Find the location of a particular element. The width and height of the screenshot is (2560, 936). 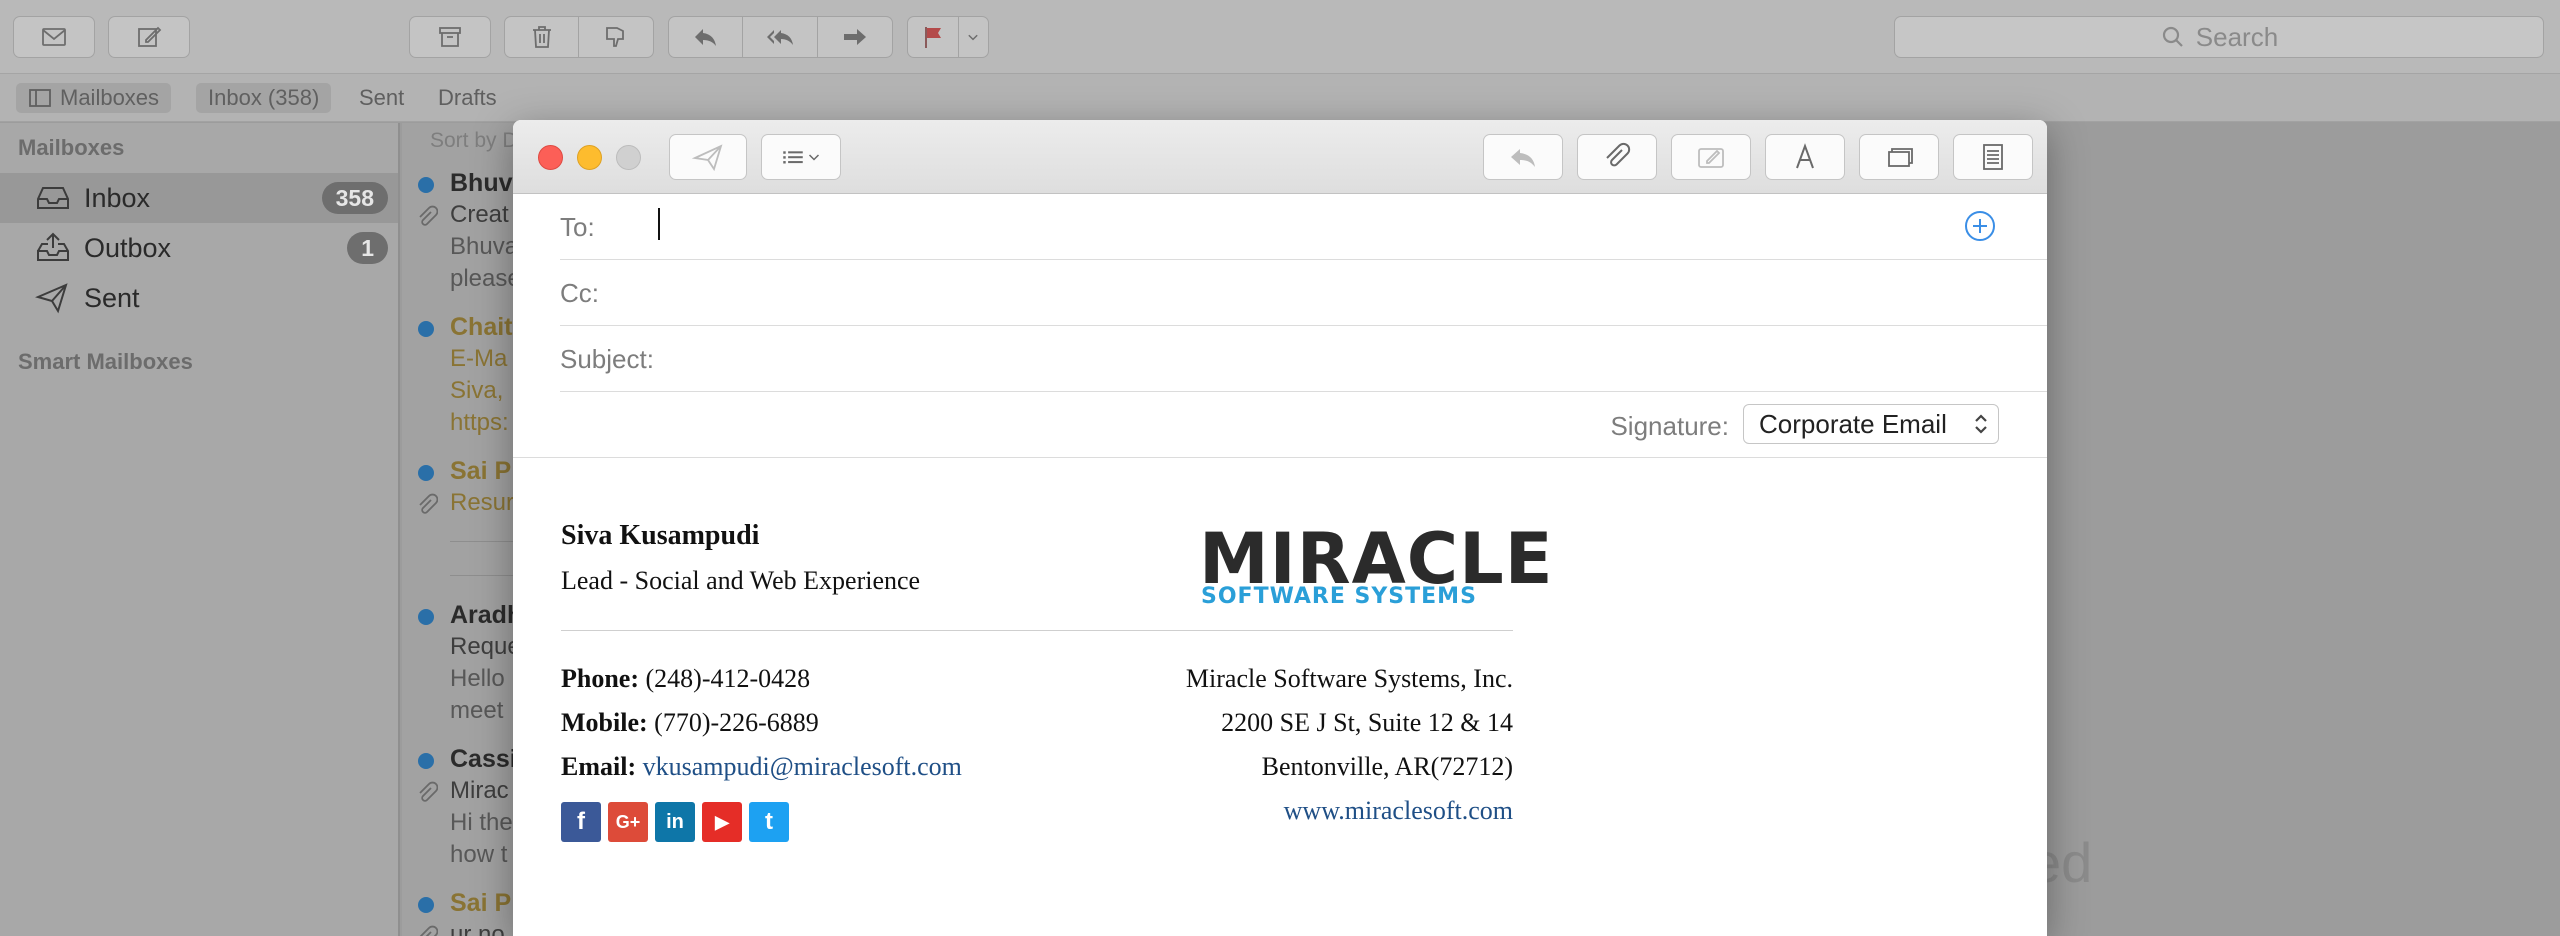

reply-all-icon is located at coordinates (780, 37).